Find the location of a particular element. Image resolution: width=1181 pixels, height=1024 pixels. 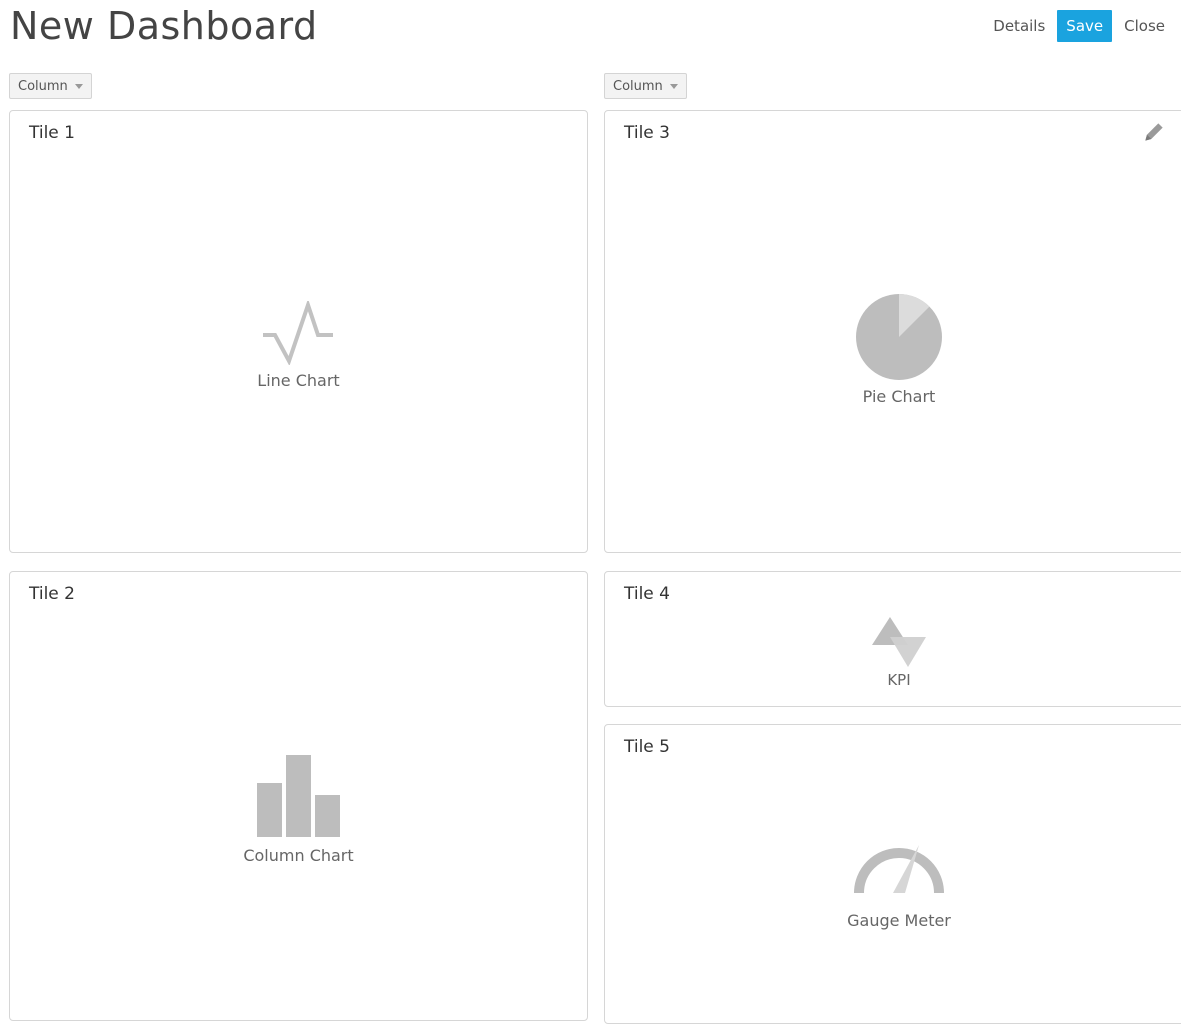

header-actions: Details Save Close is located at coordinates (1079, 26).